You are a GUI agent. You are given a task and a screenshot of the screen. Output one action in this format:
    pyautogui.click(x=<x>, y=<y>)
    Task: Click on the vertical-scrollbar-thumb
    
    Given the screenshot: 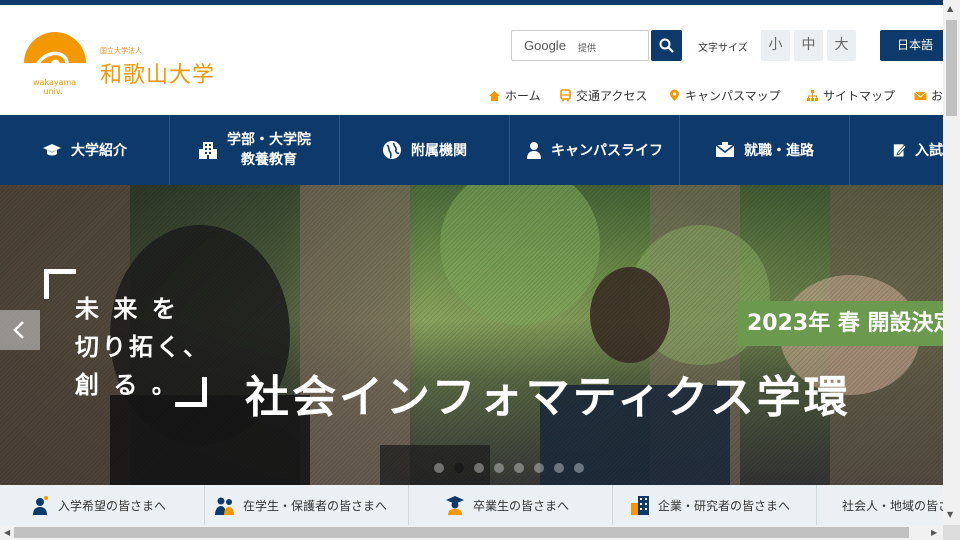 What is the action you would take?
    pyautogui.click(x=951, y=68)
    